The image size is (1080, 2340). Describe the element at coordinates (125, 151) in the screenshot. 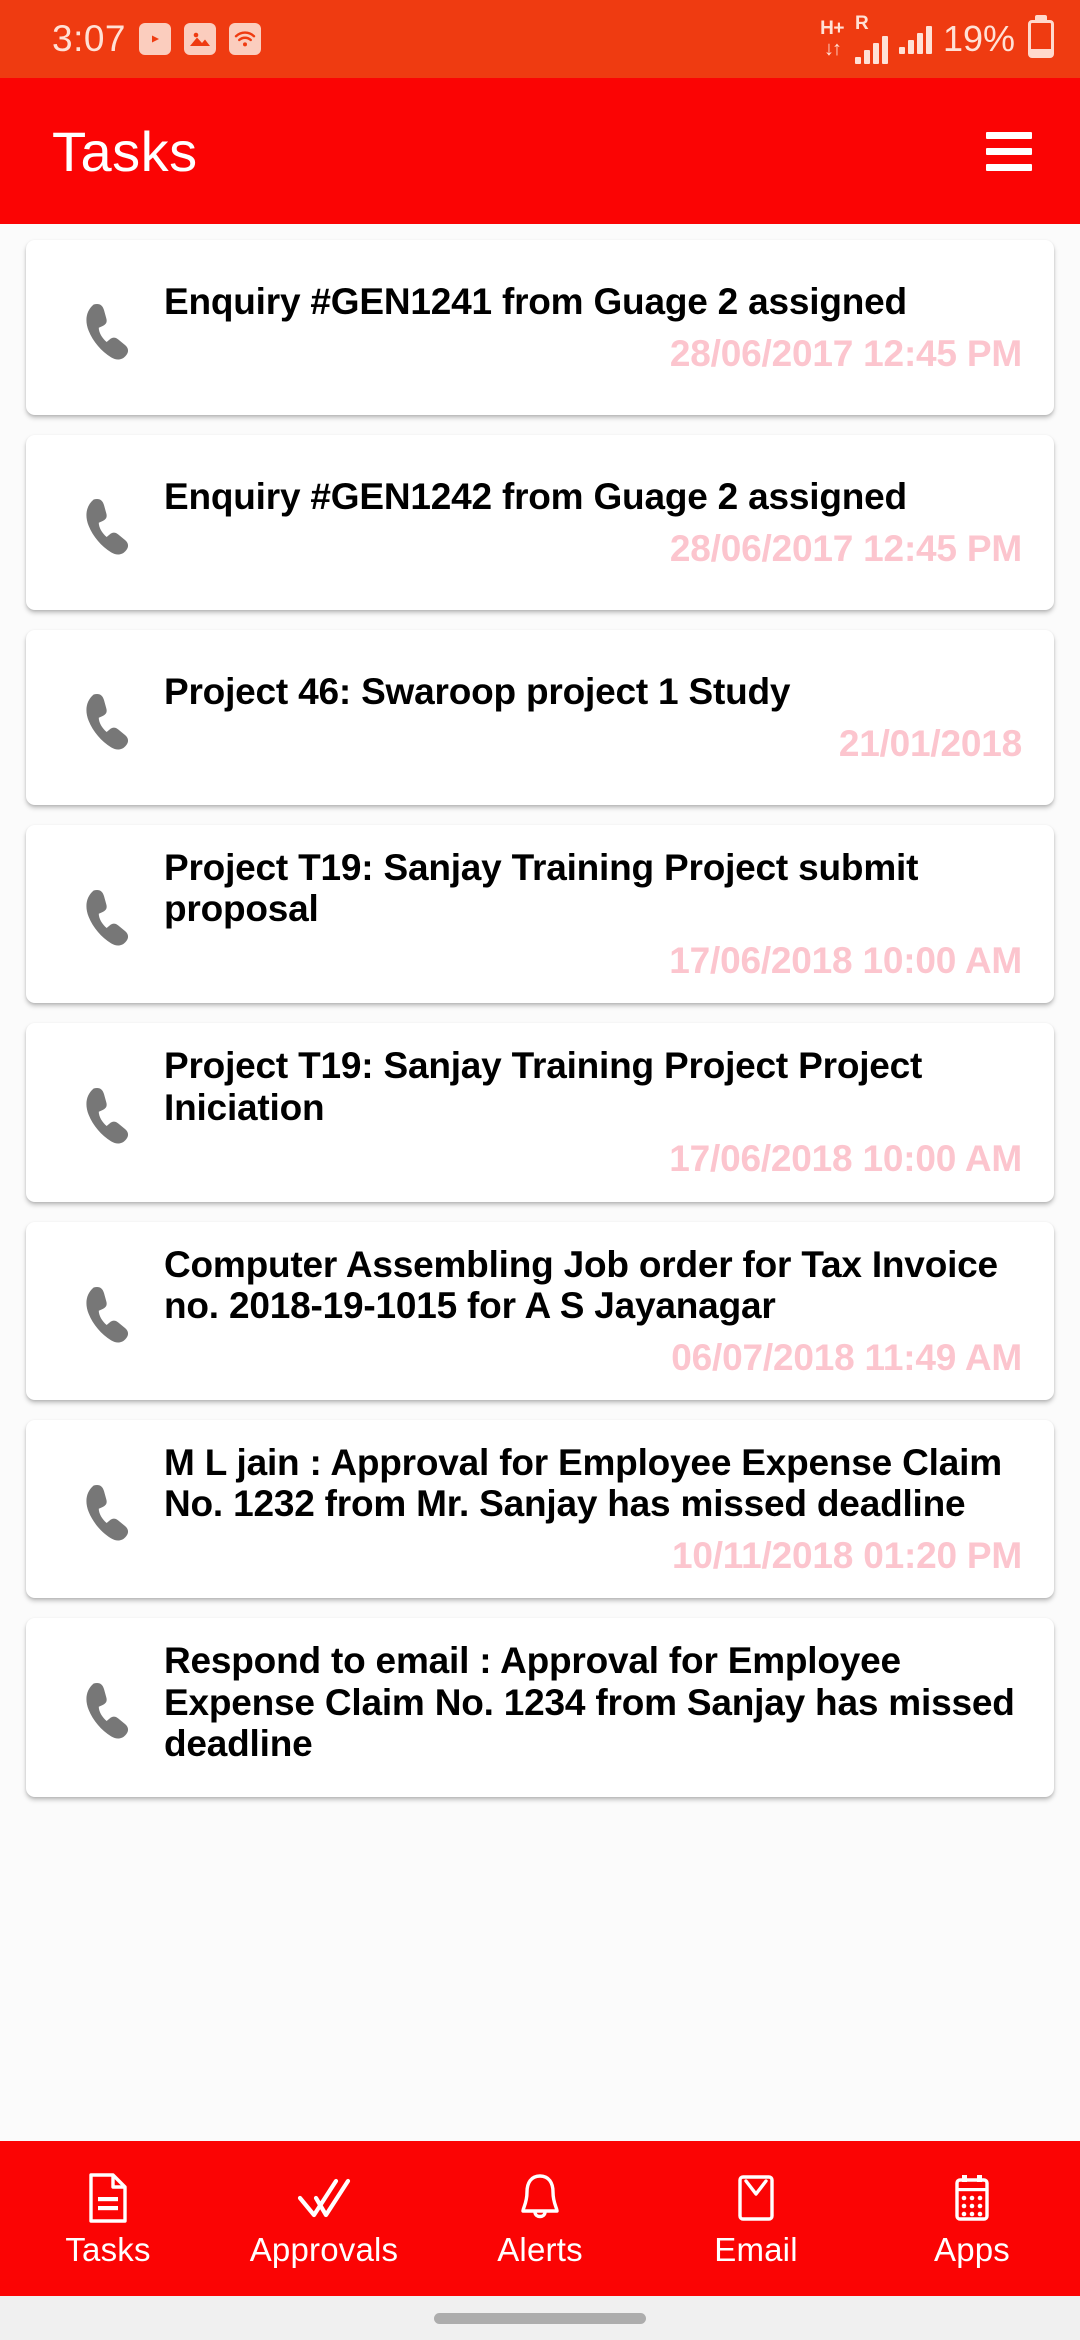

I see `page-title: Tasks` at that location.